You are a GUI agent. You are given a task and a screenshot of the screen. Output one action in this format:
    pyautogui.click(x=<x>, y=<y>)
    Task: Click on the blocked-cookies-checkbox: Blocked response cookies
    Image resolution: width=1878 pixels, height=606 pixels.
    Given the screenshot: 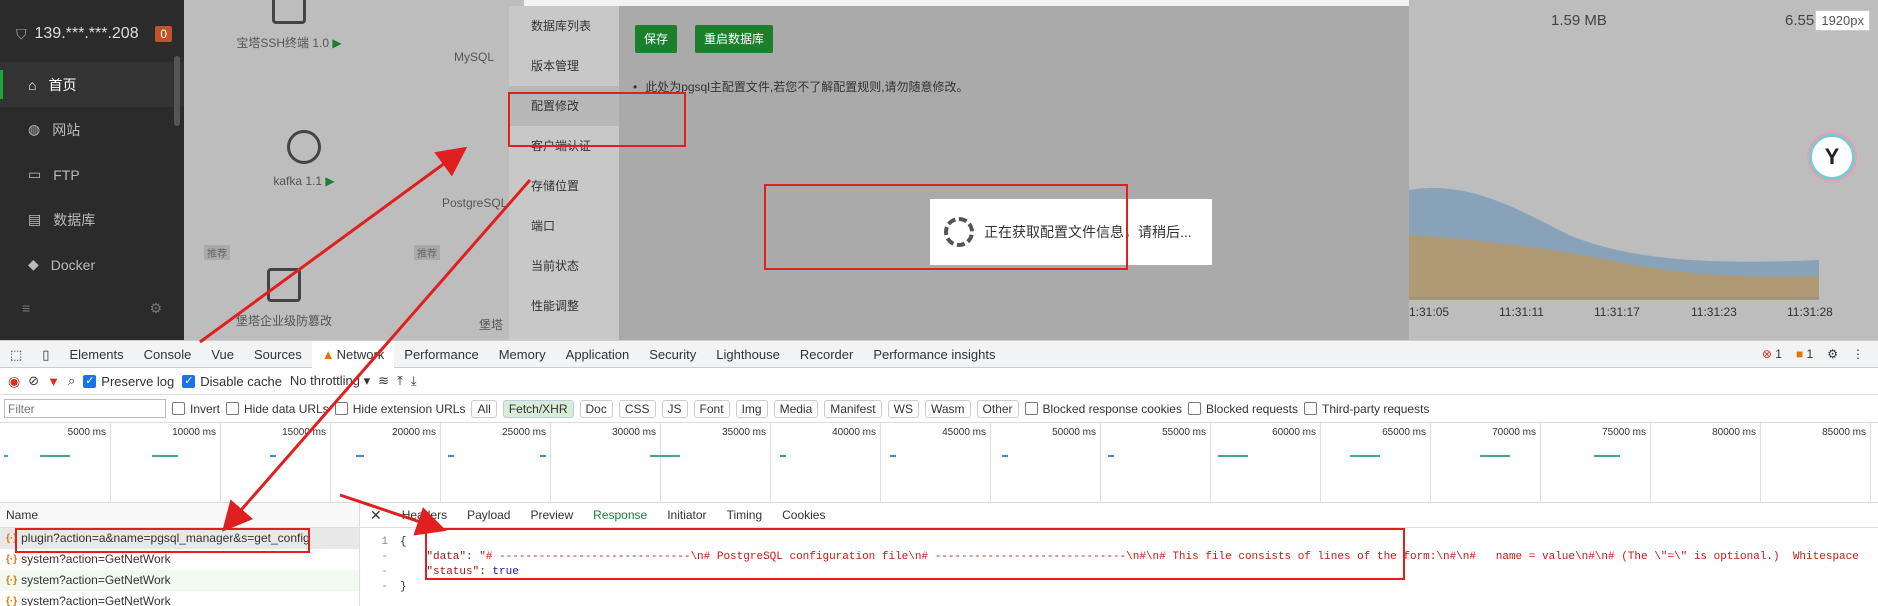 What is the action you would take?
    pyautogui.click(x=1103, y=409)
    